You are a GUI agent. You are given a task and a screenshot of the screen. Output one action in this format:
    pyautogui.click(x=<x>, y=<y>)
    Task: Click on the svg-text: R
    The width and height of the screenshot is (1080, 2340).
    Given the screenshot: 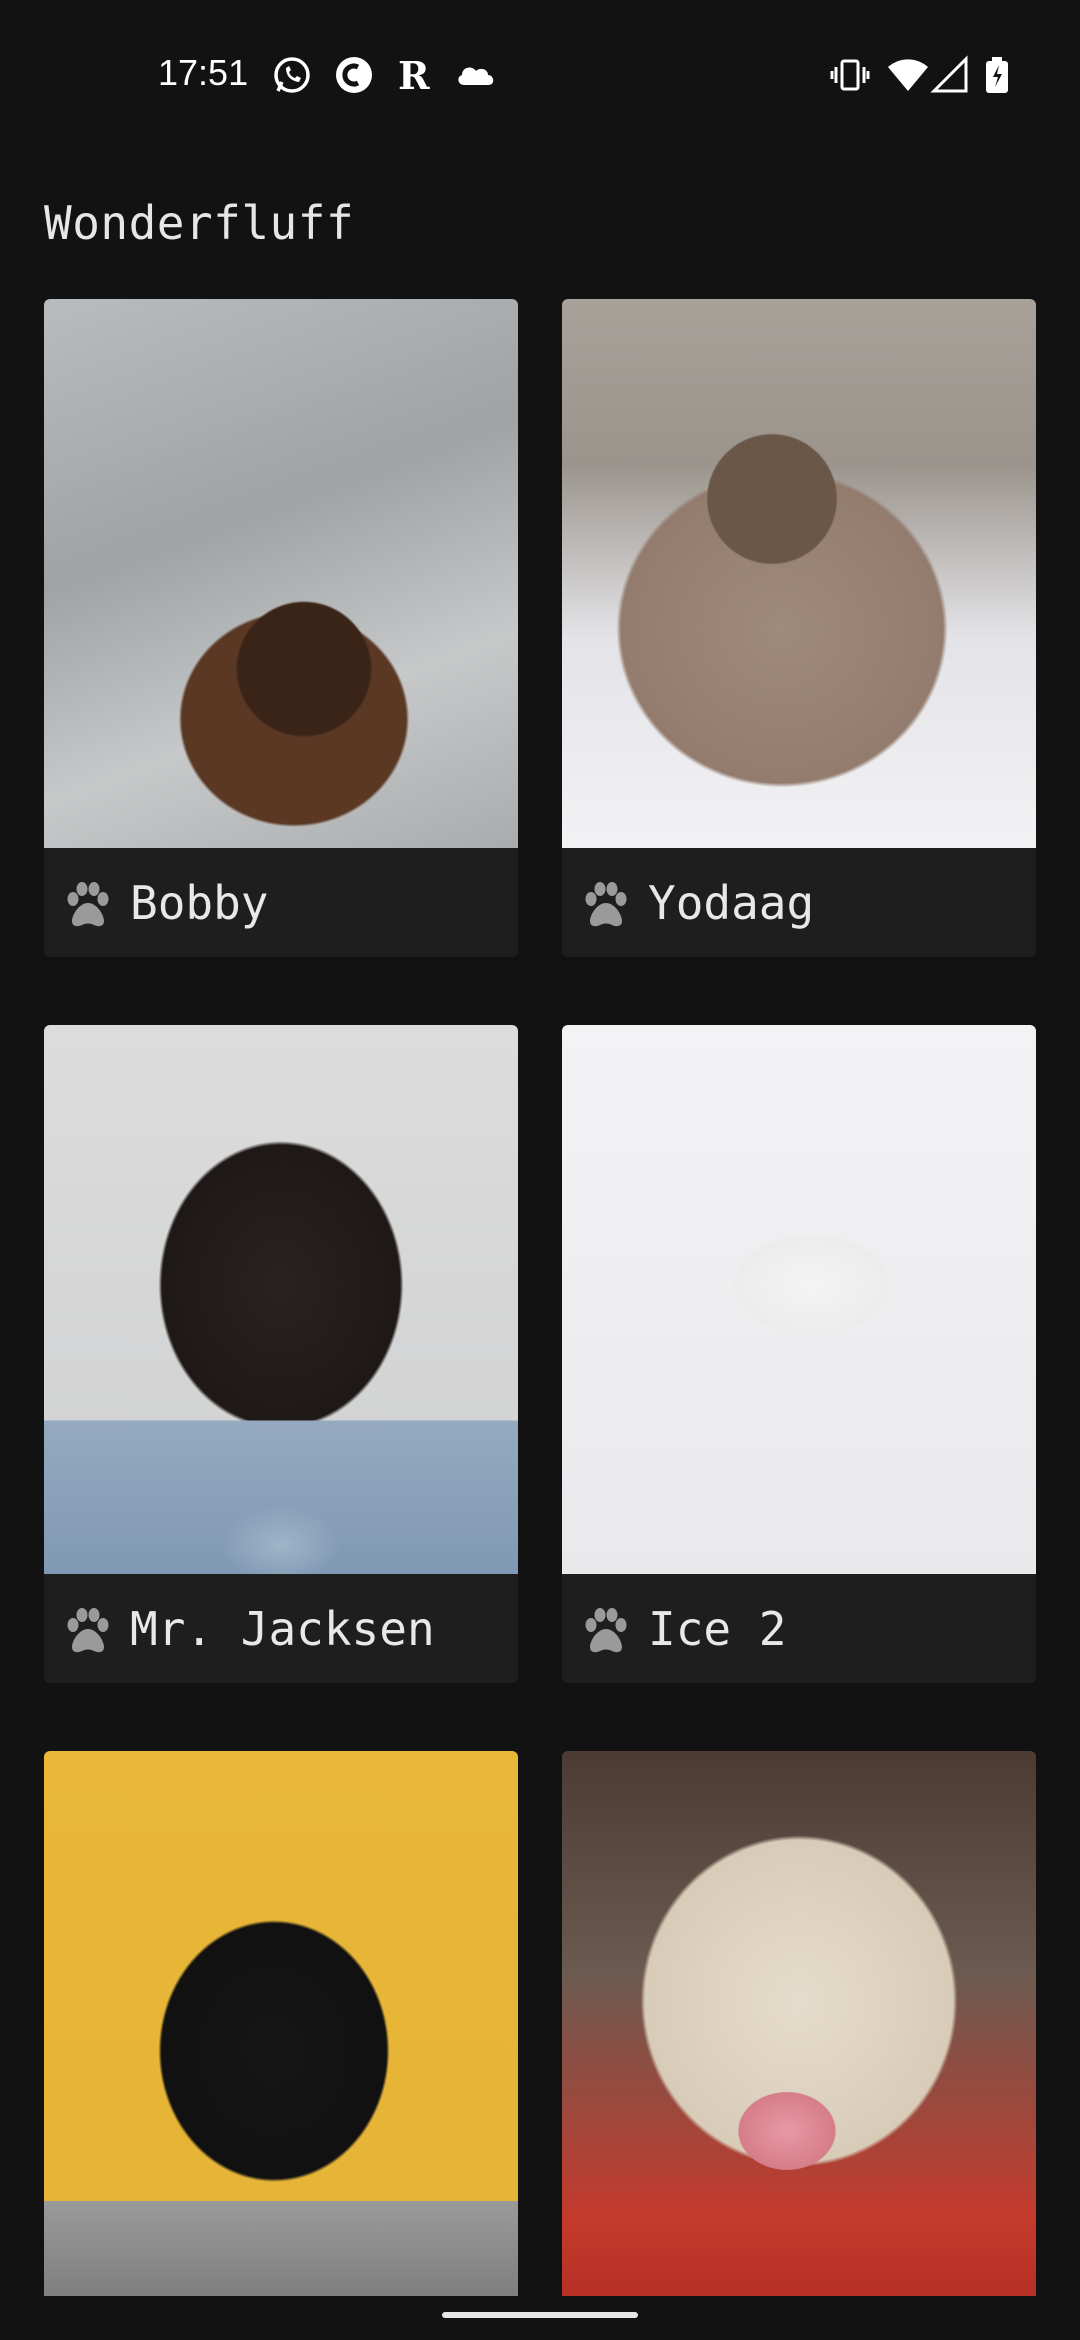 What is the action you would take?
    pyautogui.click(x=414, y=75)
    